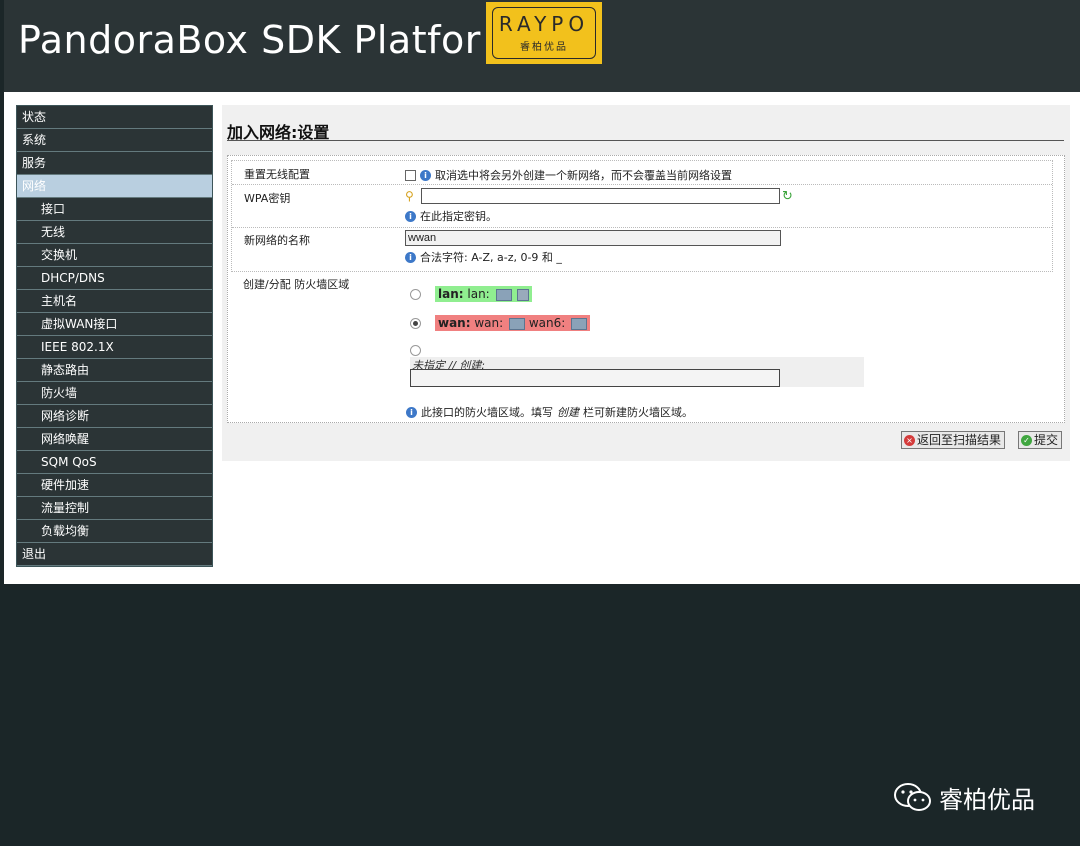  What do you see at coordinates (114, 117) in the screenshot?
I see `sidebar-item: 状态` at bounding box center [114, 117].